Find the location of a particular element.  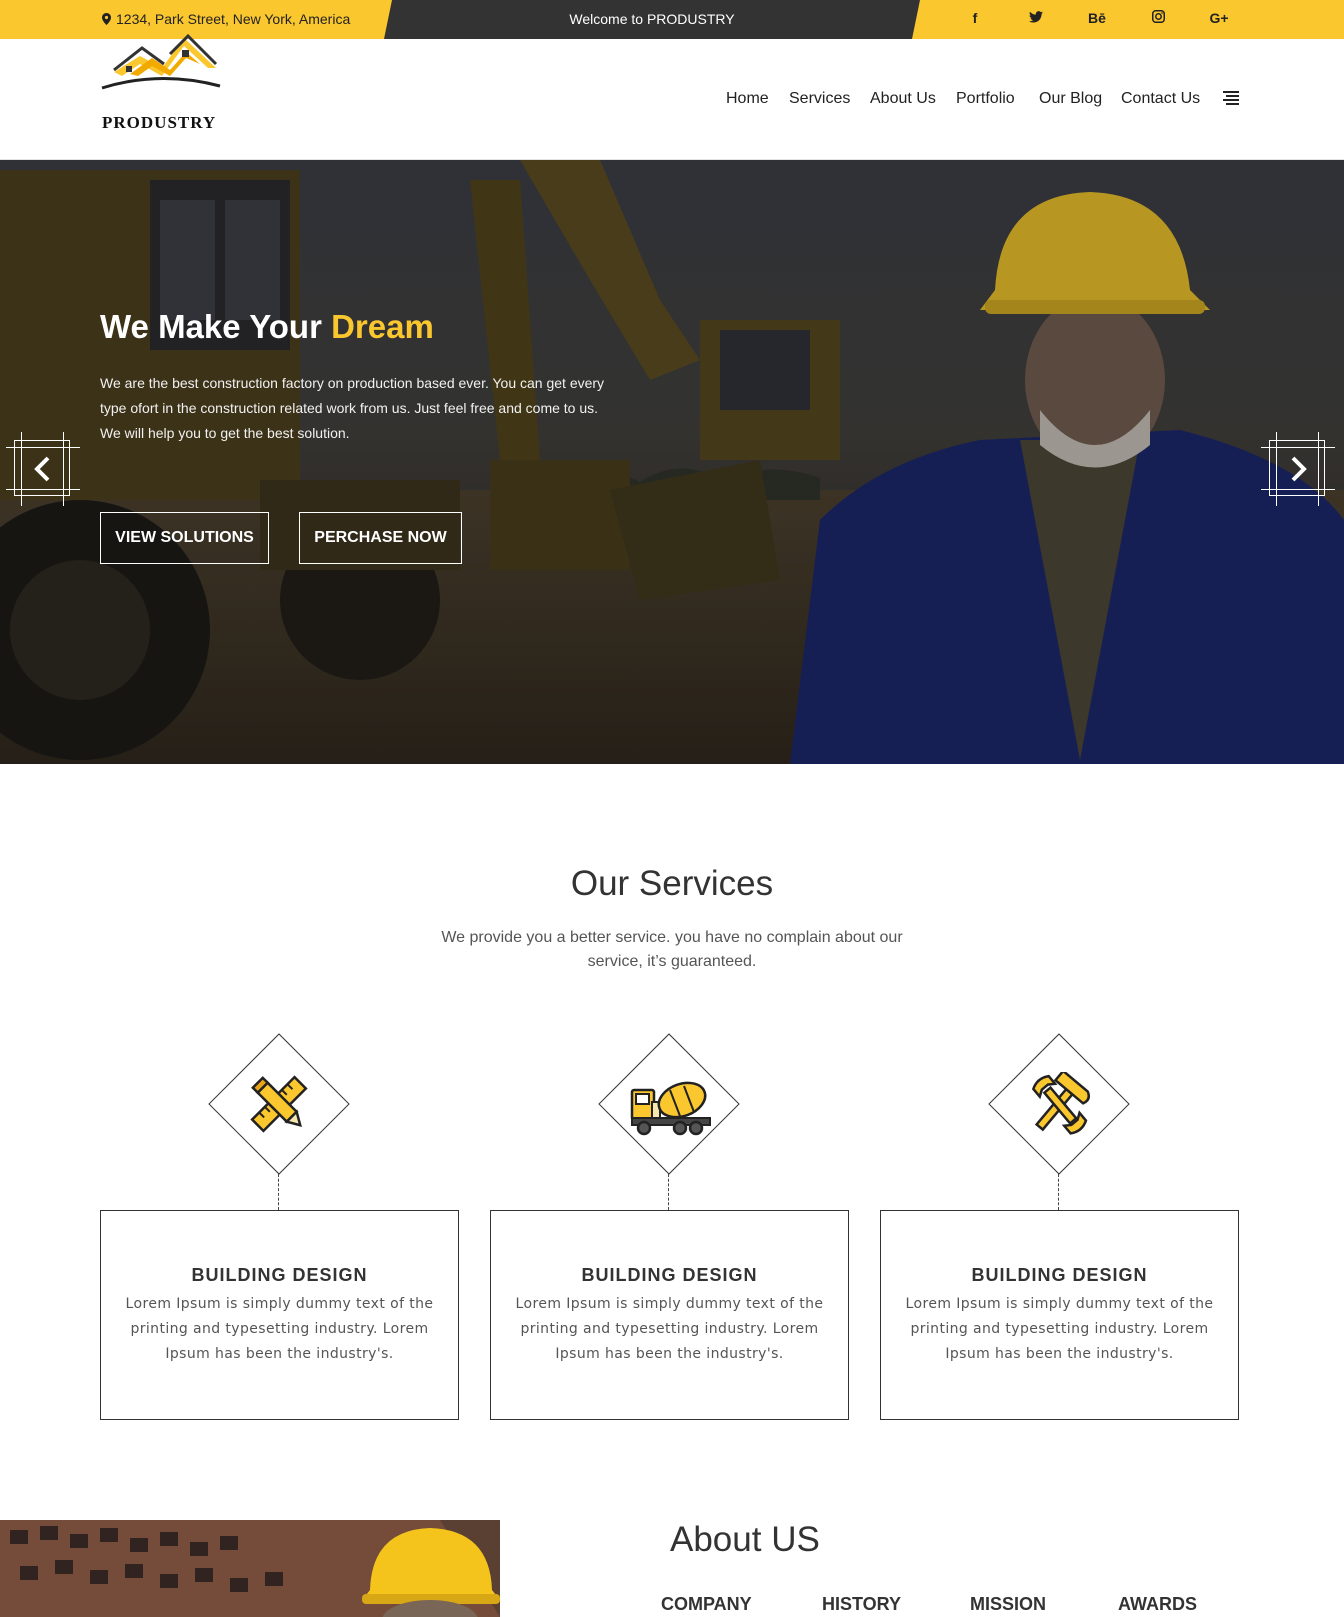

chevron-right-icon is located at coordinates (1299, 469).